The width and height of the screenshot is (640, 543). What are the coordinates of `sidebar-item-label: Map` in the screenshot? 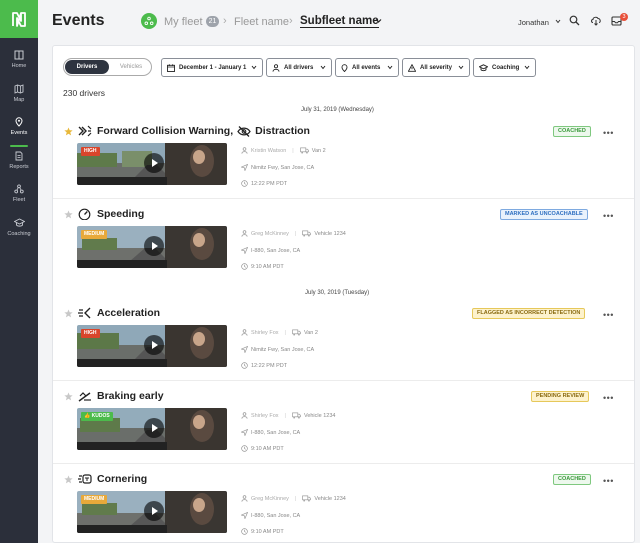 It's located at (19, 100).